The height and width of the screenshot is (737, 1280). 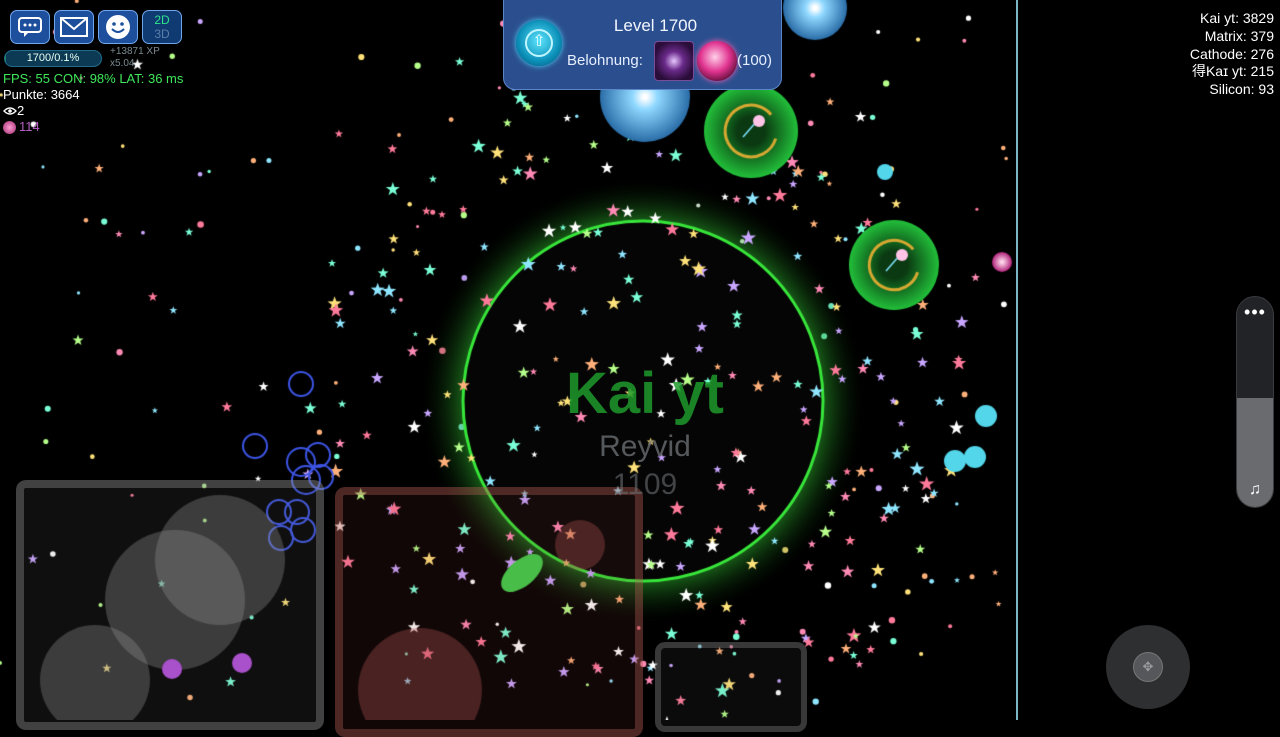 I want to click on leaderboard-name: Kai yt, so click(x=1218, y=18).